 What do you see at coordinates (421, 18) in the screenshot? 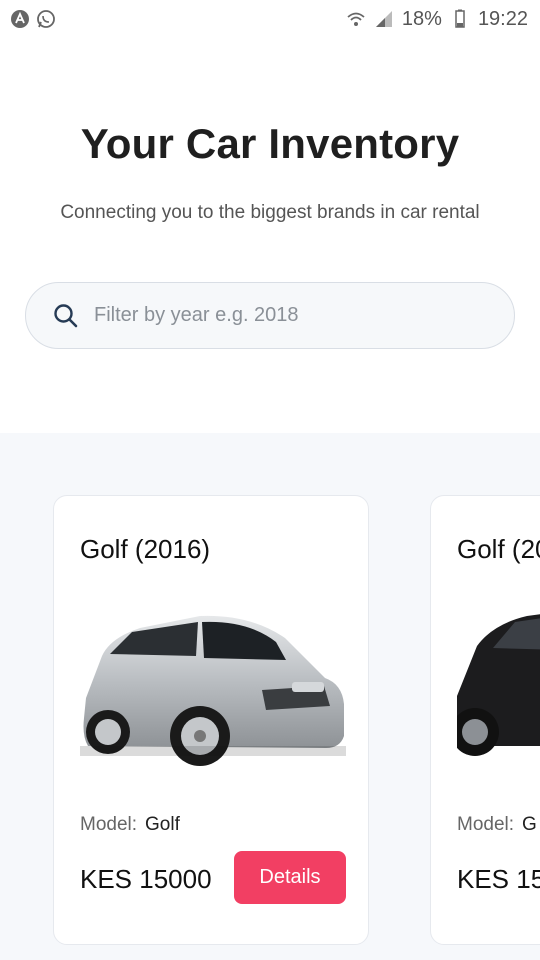
I see `battery-percent: 18%` at bounding box center [421, 18].